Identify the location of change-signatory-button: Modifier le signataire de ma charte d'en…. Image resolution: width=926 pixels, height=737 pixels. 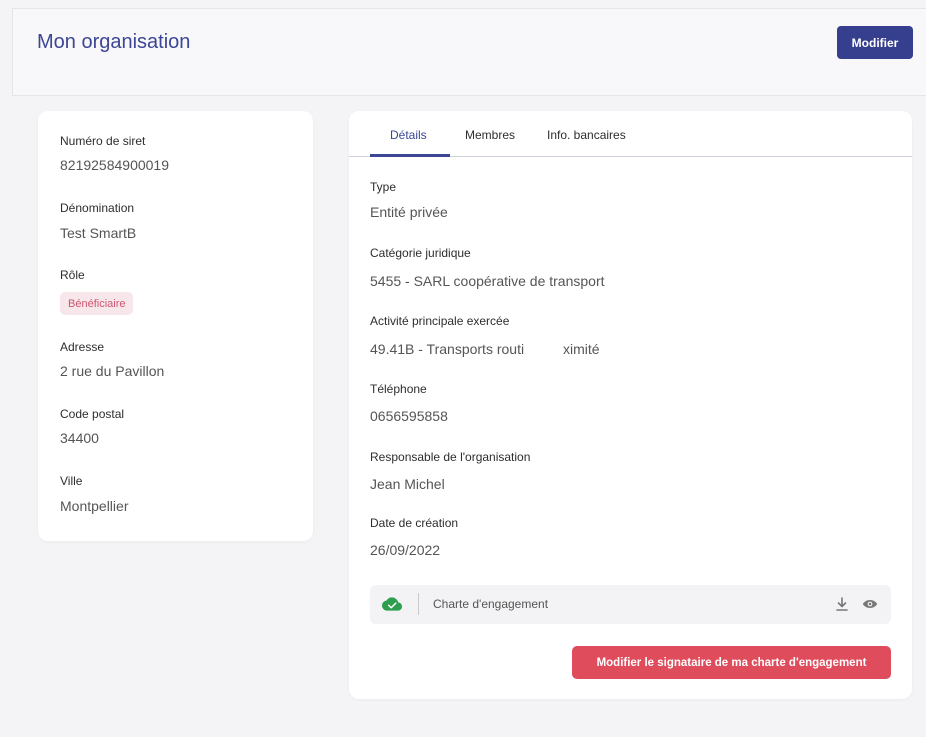
(731, 662).